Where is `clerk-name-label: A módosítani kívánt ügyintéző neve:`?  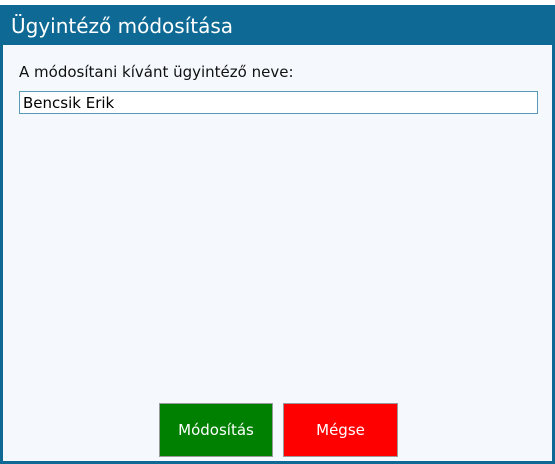 clerk-name-label: A módosítani kívánt ügyintéző neve: is located at coordinates (156, 72).